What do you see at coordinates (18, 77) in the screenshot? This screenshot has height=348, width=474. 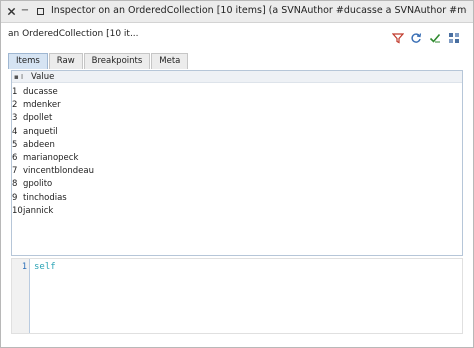 I see `index-column-header: ▪ I` at bounding box center [18, 77].